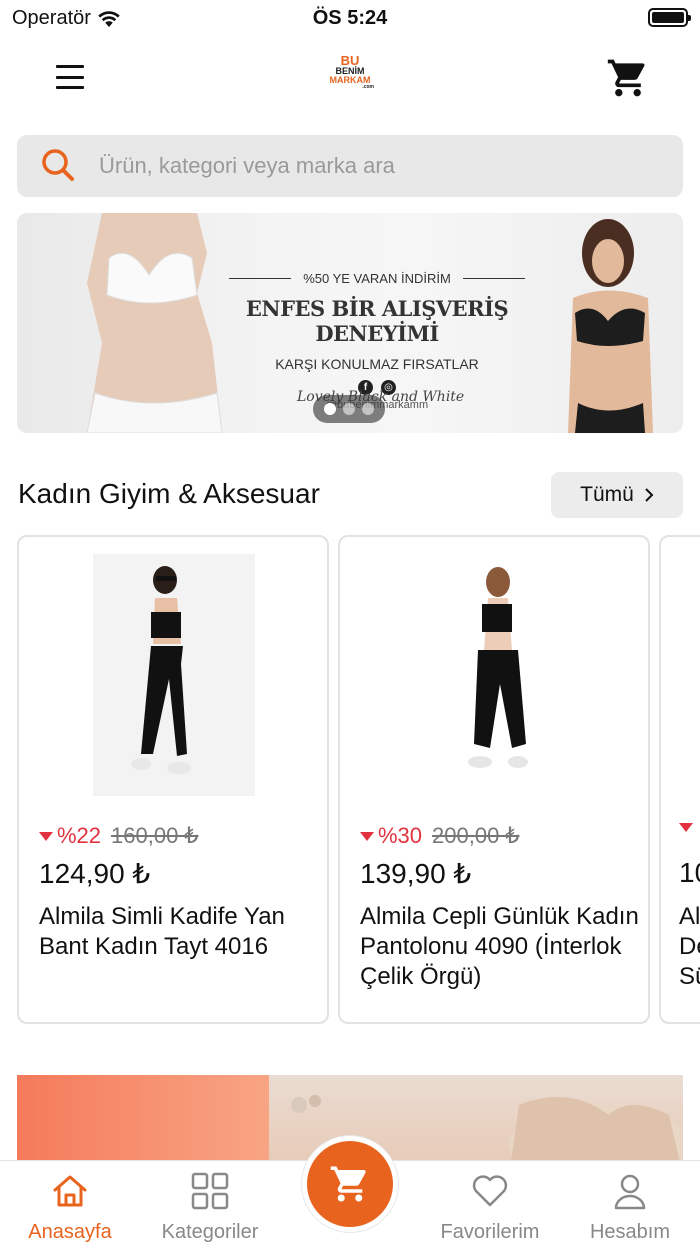 The width and height of the screenshot is (700, 1244). I want to click on tab-label: Favorilerim, so click(490, 1232).